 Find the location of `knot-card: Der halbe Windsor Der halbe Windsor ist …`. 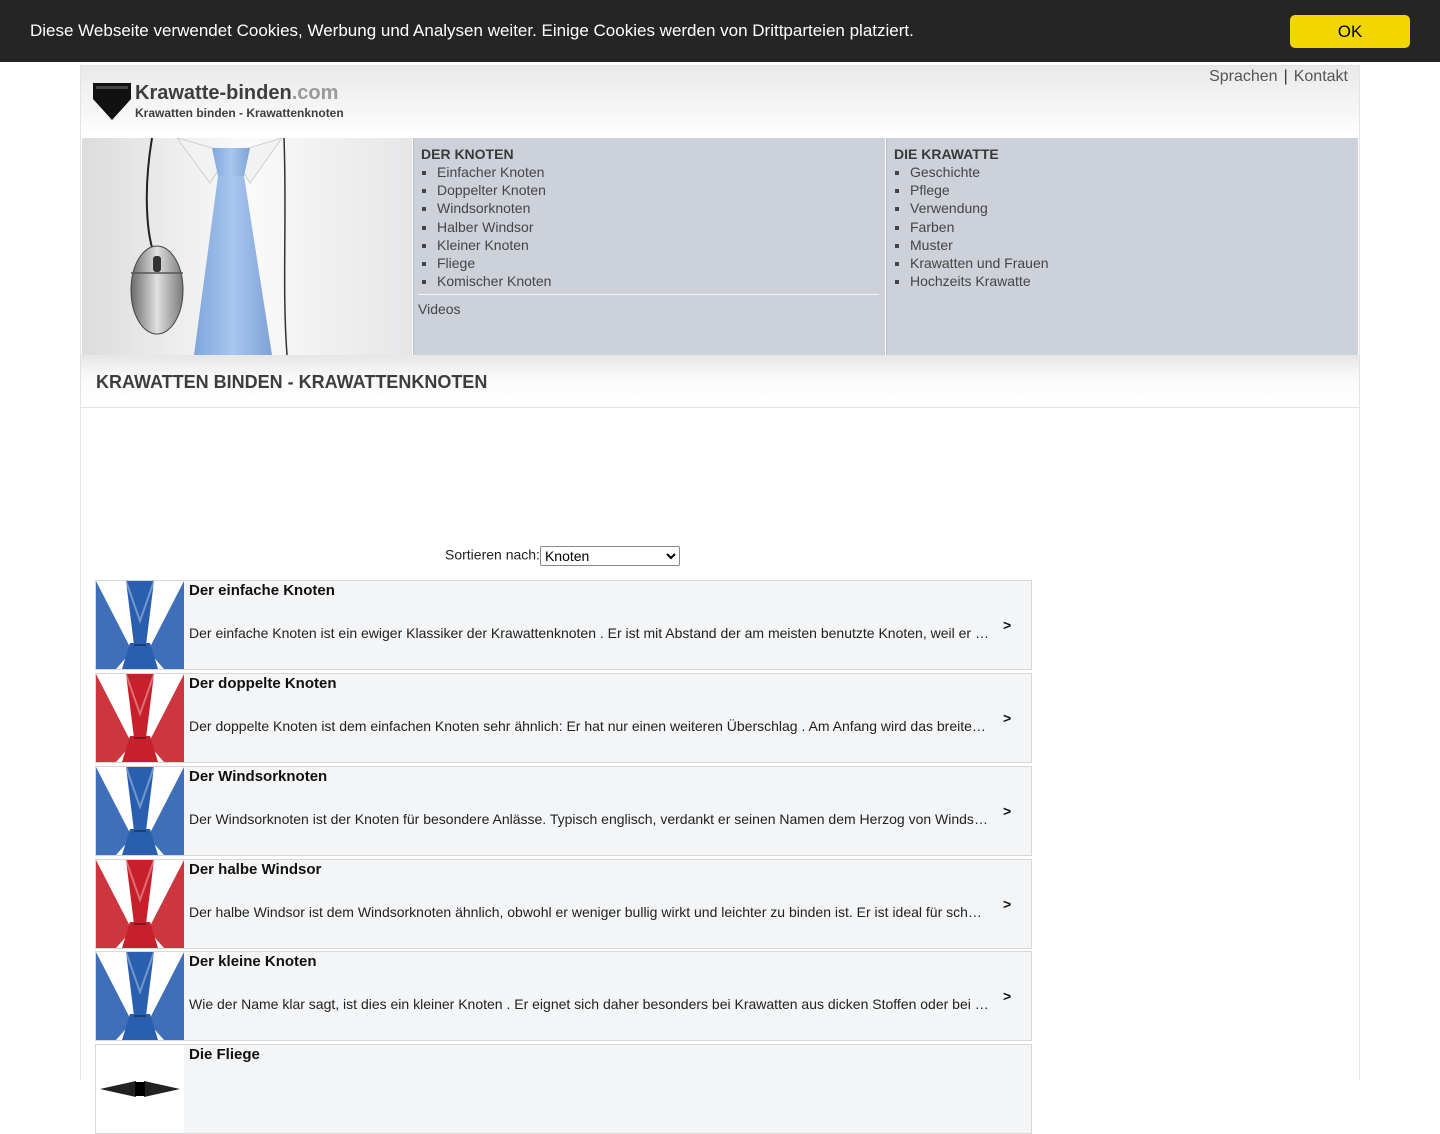

knot-card: Der halbe Windsor Der halbe Windsor ist … is located at coordinates (563, 904).